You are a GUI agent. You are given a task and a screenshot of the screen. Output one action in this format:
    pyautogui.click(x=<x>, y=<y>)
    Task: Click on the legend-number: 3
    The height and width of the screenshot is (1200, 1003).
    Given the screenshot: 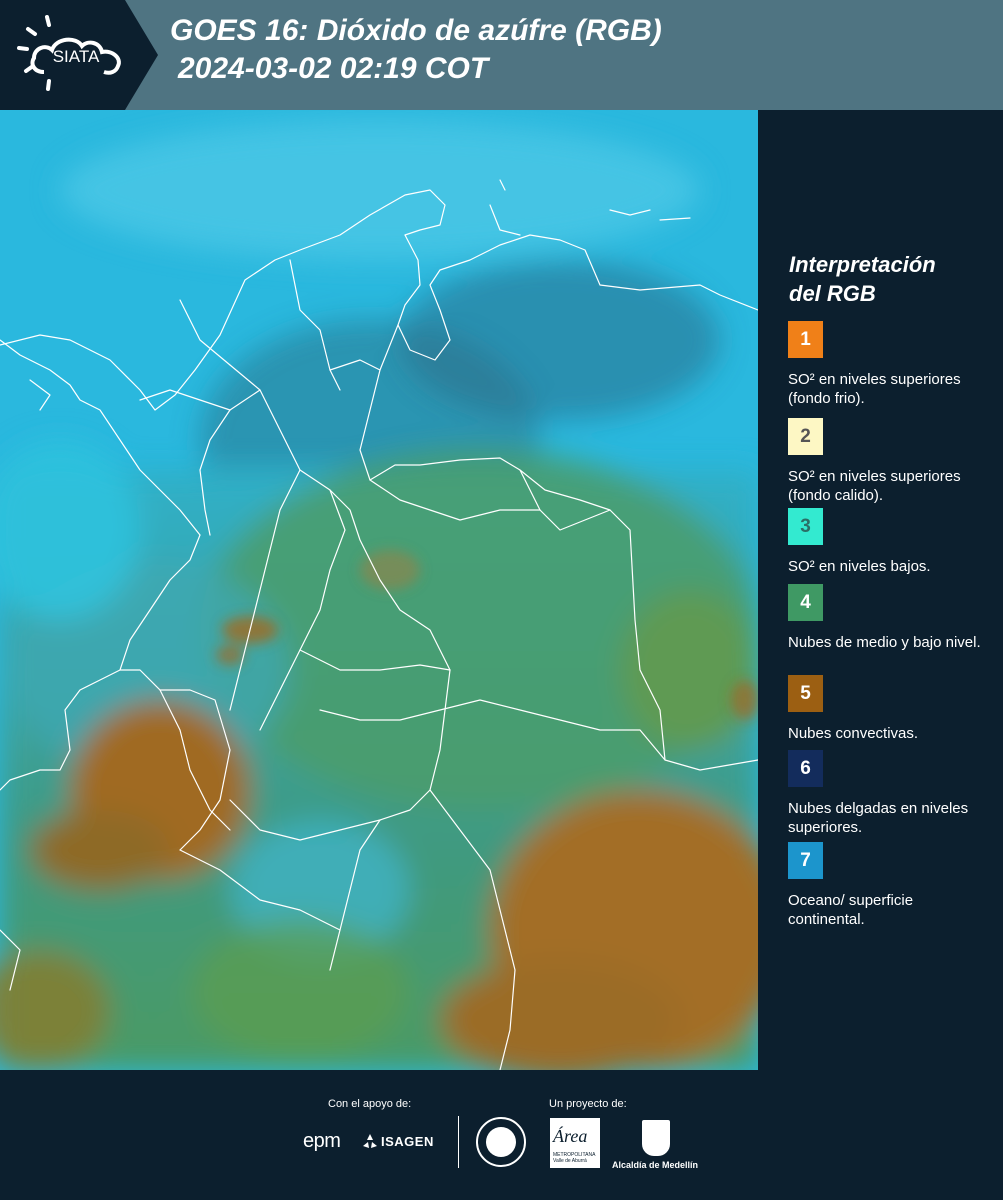 What is the action you would take?
    pyautogui.click(x=805, y=526)
    